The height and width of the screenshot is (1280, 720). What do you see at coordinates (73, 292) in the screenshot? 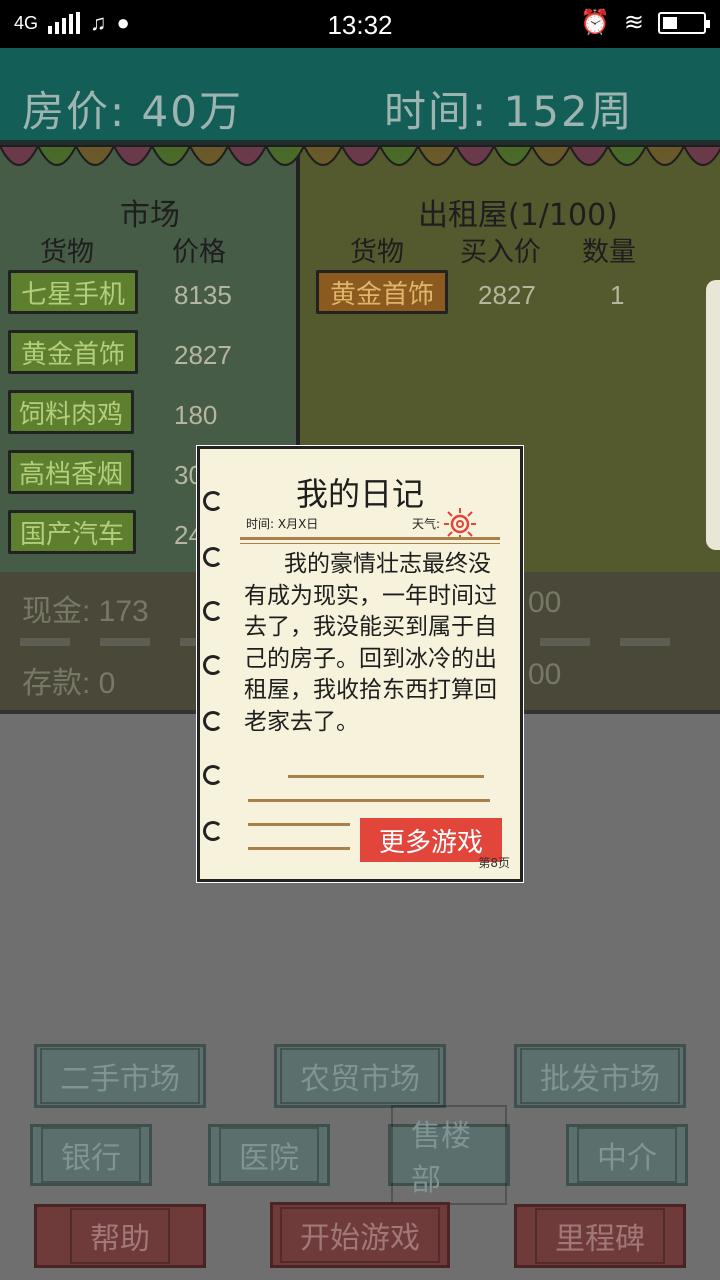
I see `market-item-button: 七星手机` at bounding box center [73, 292].